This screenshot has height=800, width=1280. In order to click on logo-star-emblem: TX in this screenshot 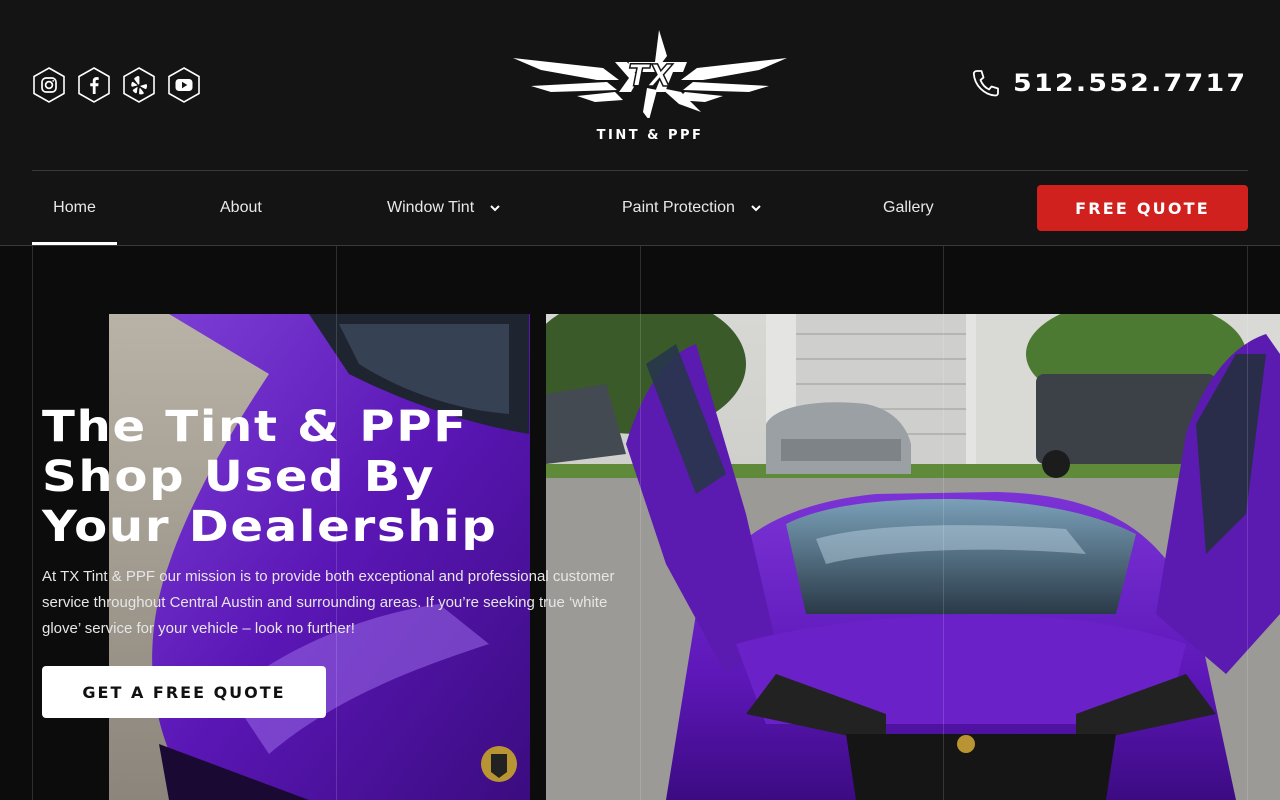, I will do `click(650, 74)`.